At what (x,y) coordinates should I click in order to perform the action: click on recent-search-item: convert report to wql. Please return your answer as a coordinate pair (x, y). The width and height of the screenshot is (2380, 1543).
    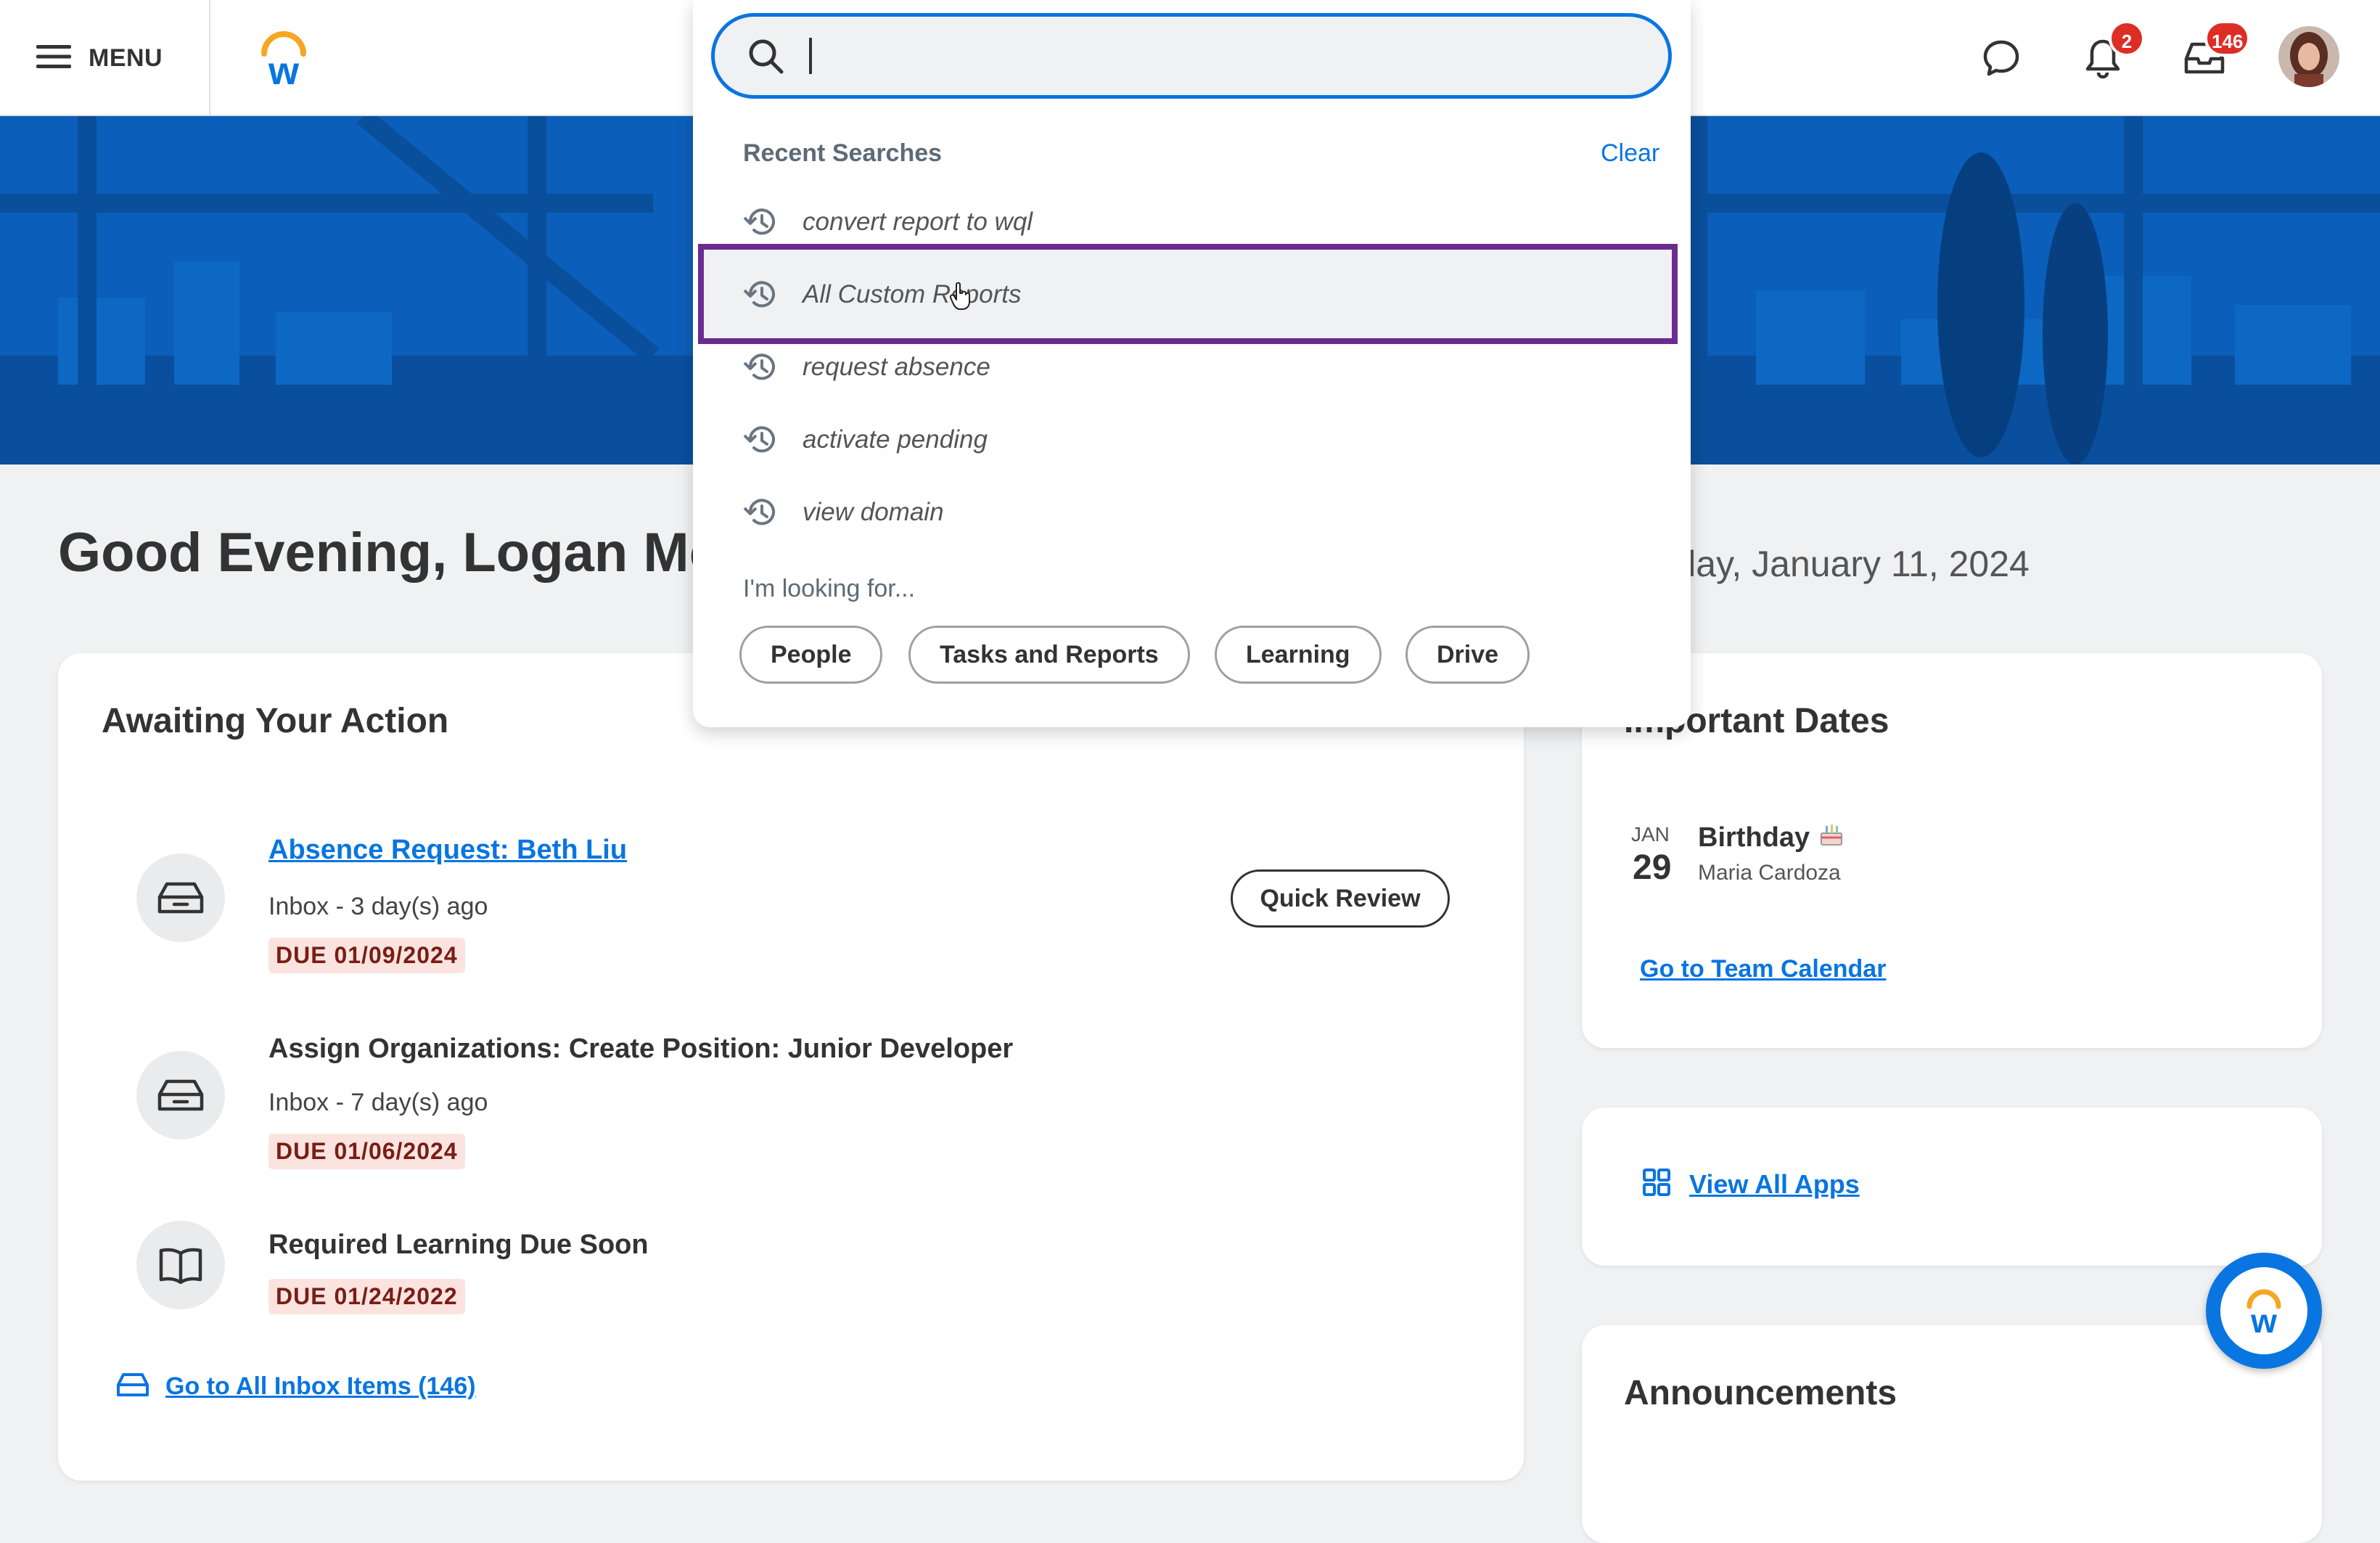
    Looking at the image, I should click on (1190, 222).